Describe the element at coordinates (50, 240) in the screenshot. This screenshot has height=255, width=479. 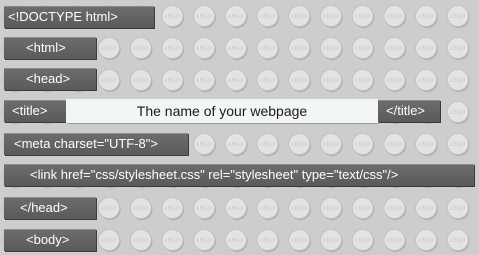
I see `body-open-brick: <body>` at that location.